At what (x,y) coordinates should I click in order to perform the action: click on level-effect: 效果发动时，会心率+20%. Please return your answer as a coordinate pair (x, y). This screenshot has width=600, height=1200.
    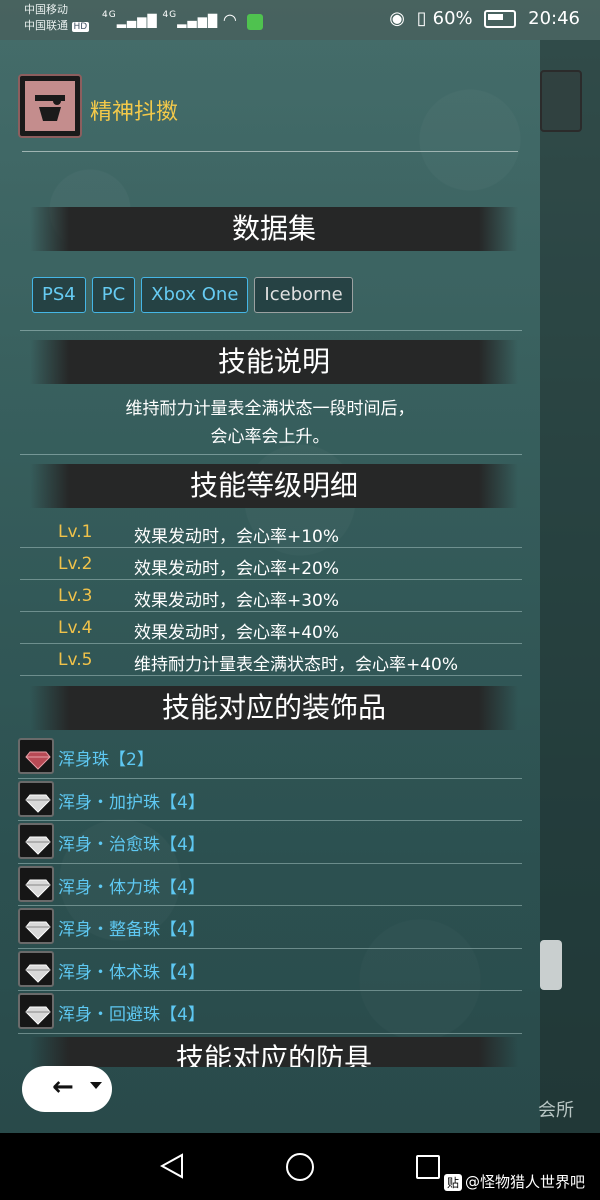
    Looking at the image, I should click on (237, 569).